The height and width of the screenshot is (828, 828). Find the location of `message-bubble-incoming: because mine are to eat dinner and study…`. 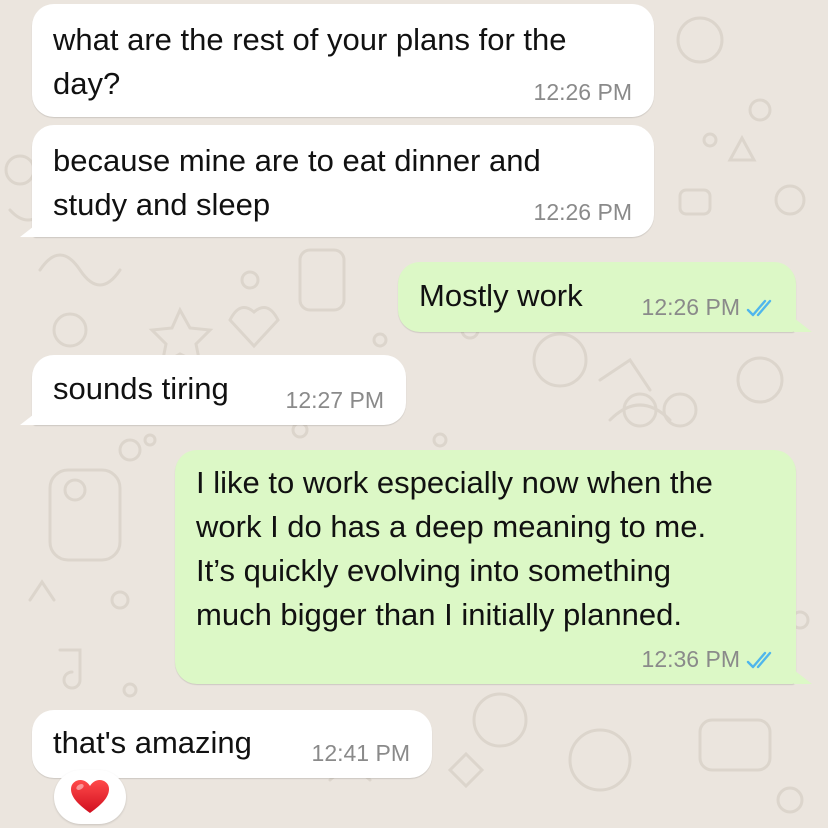

message-bubble-incoming: because mine are to eat dinner and study… is located at coordinates (343, 181).